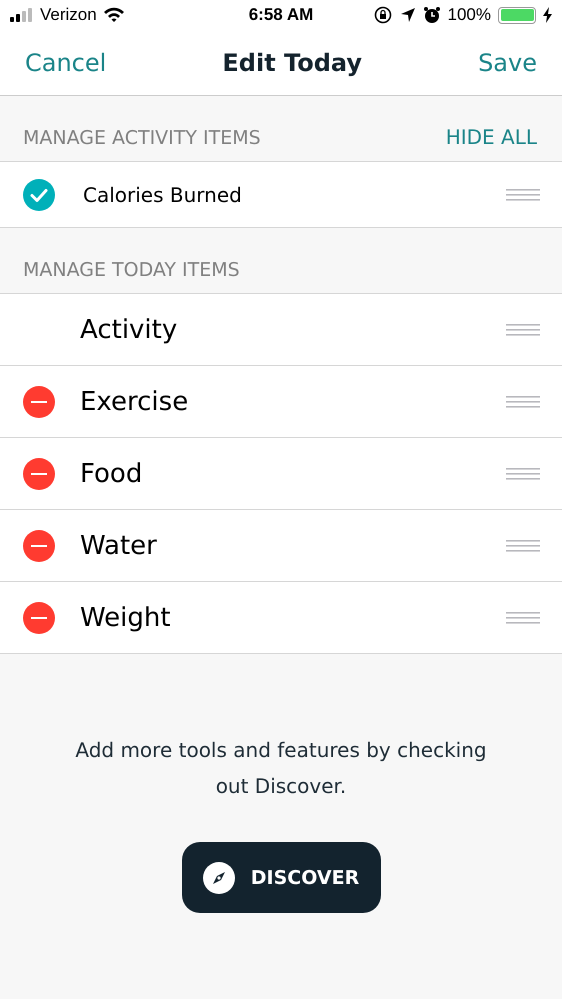  I want to click on alarm-icon, so click(431, 15).